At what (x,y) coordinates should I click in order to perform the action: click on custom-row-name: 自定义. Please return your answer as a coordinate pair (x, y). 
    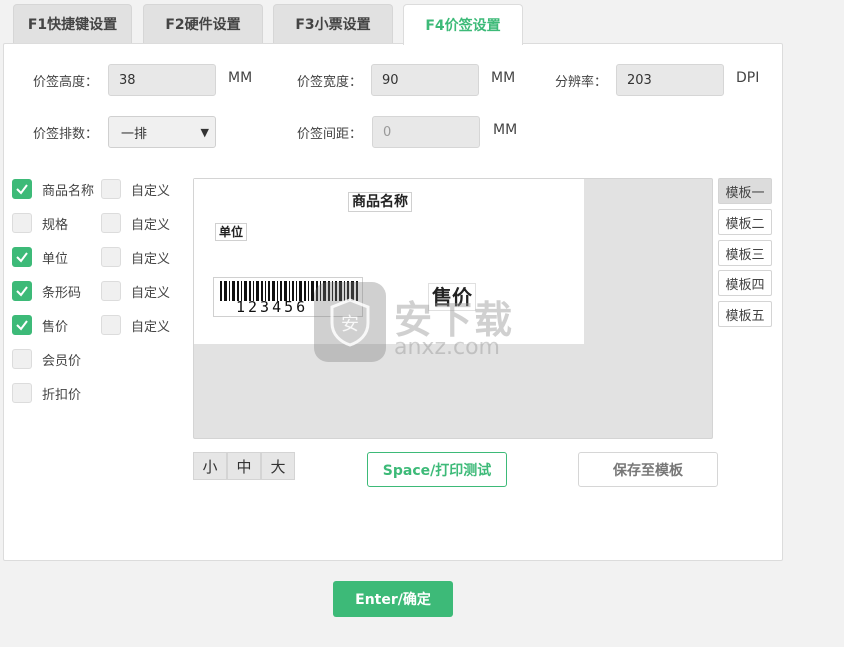
    Looking at the image, I should click on (135, 189).